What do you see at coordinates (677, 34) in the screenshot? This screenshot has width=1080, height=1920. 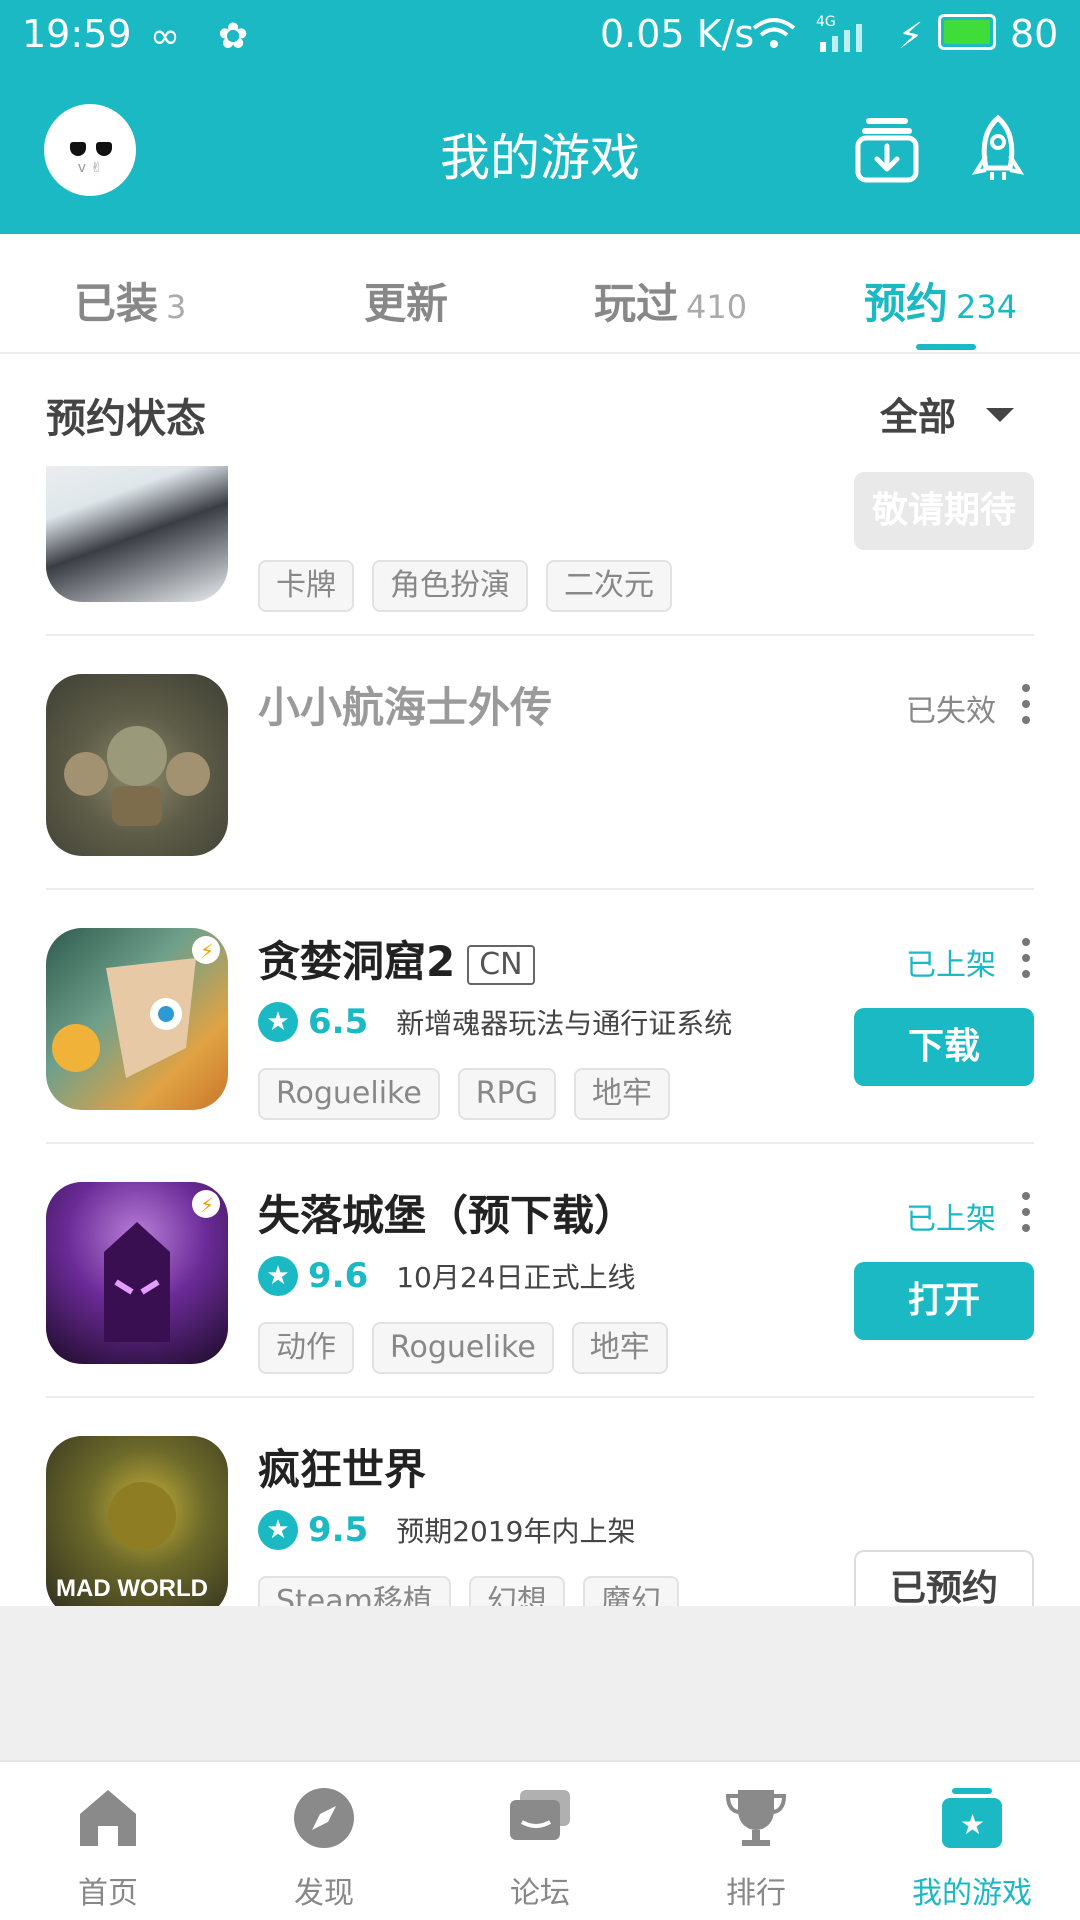 I see `network-speed: 0.05 K/s` at bounding box center [677, 34].